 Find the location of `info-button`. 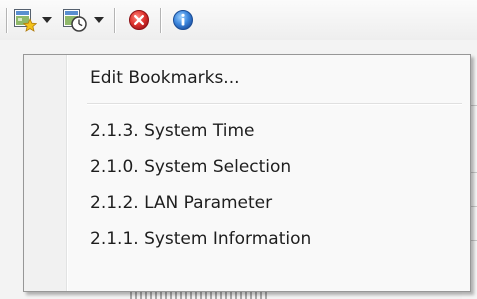

info-button is located at coordinates (183, 20).